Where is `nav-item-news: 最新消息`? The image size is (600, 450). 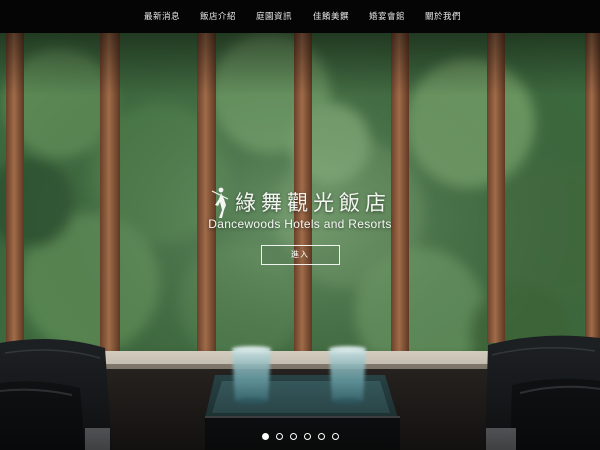
nav-item-news: 最新消息 is located at coordinates (162, 16).